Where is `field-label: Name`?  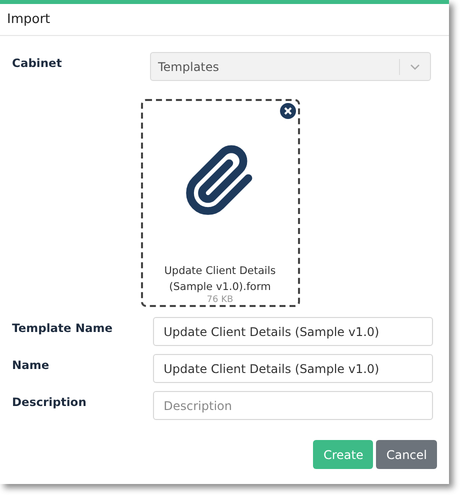 field-label: Name is located at coordinates (31, 364).